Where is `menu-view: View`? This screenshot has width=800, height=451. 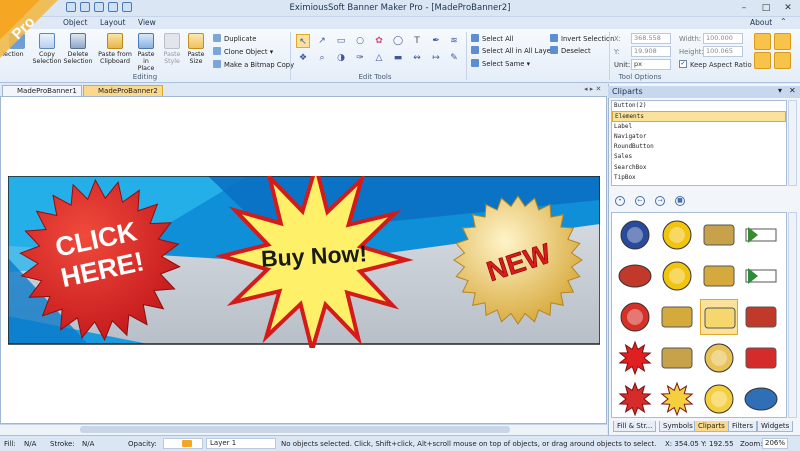 menu-view: View is located at coordinates (147, 22).